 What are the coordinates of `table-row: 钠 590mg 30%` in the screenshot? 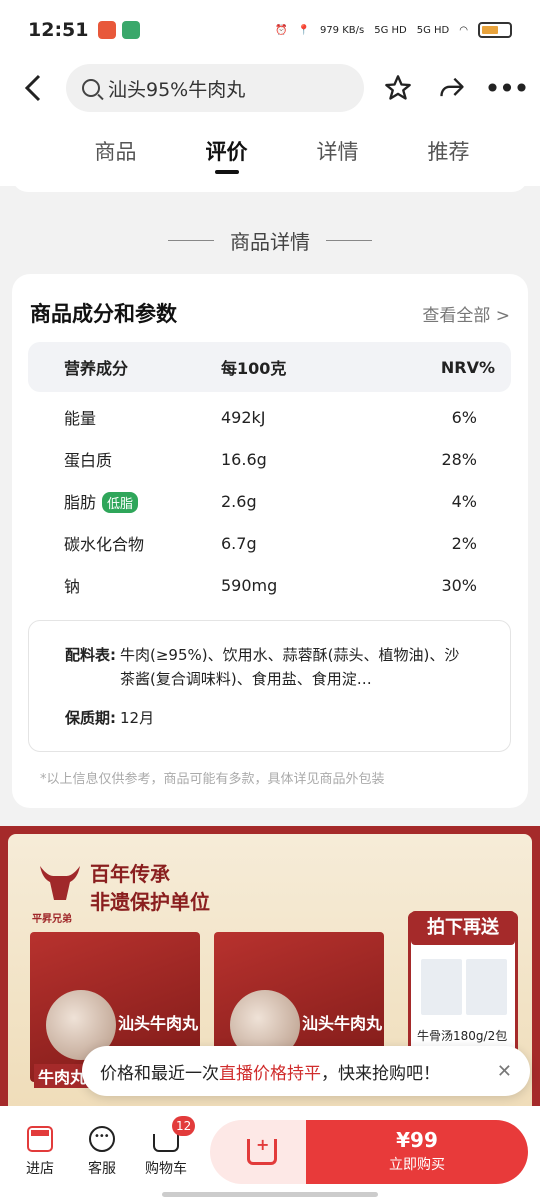 It's located at (270, 586).